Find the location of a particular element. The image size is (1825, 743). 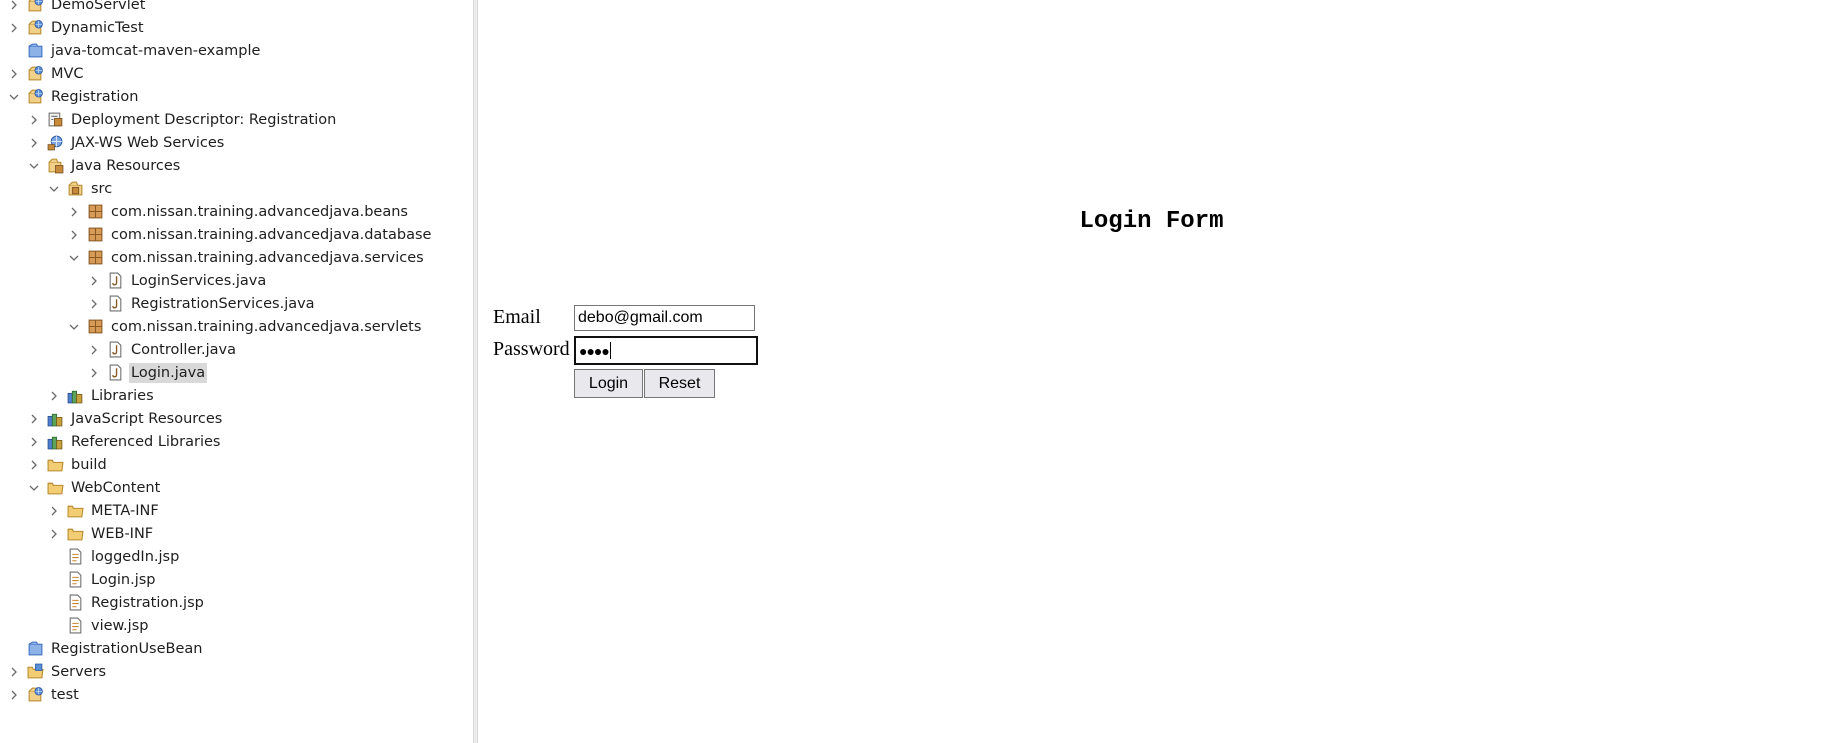

tree-item: MVC is located at coordinates (45, 73).